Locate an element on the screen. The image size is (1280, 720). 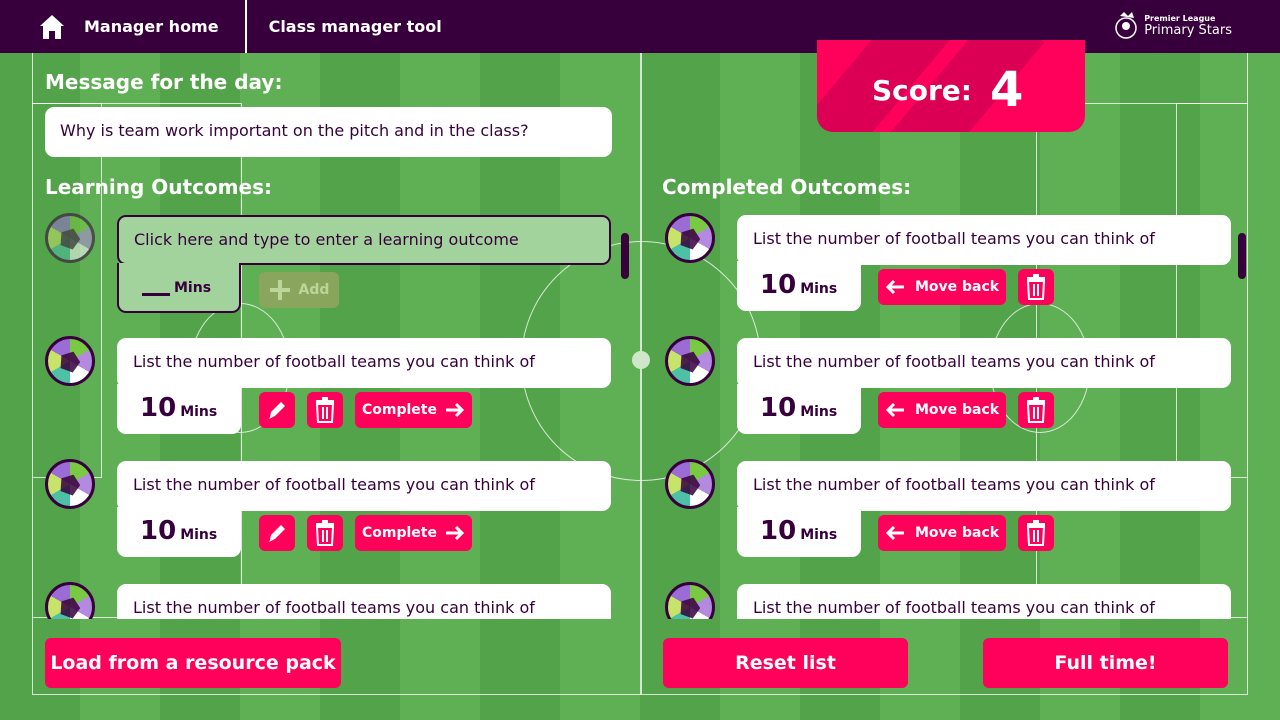
minutes-unit: Mins is located at coordinates (193, 288).